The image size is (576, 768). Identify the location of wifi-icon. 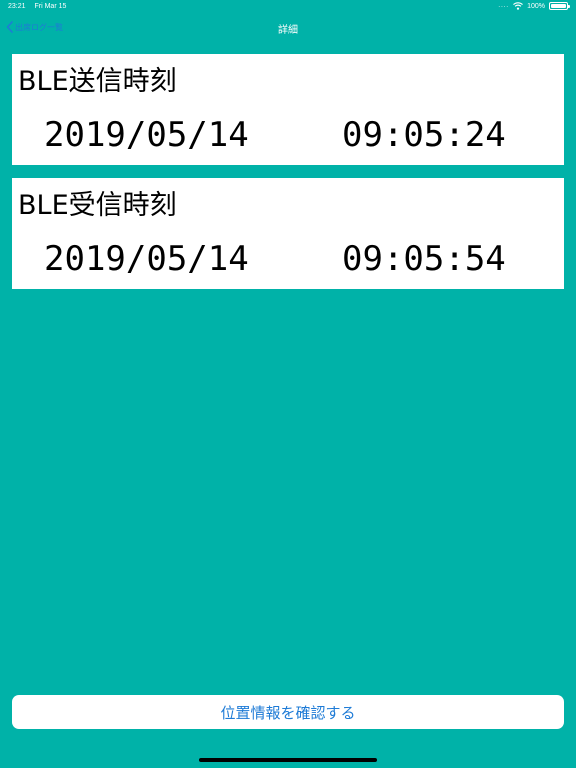
(518, 6).